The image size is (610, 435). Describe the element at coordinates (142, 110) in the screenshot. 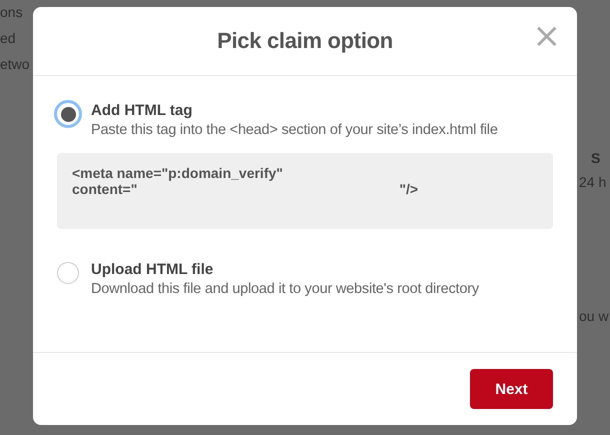

I see `option-label: Add HTML tag` at that location.